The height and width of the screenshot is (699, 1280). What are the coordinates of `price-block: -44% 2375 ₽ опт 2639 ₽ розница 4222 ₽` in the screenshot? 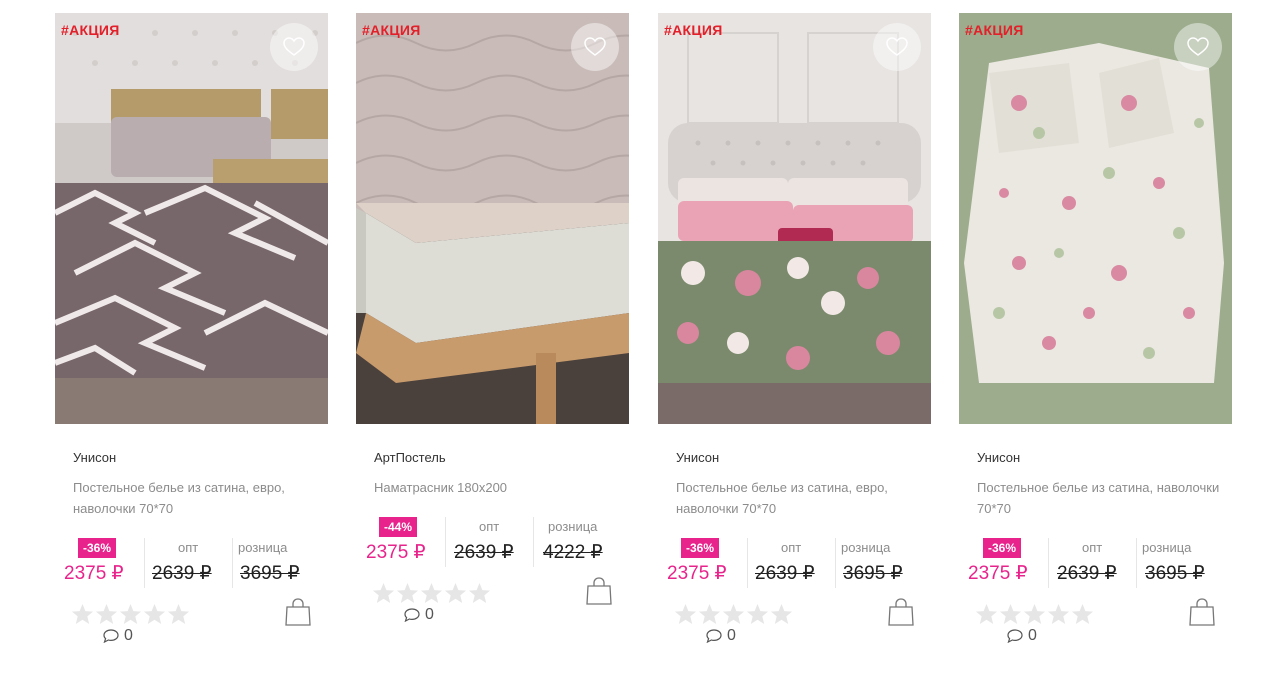 It's located at (491, 542).